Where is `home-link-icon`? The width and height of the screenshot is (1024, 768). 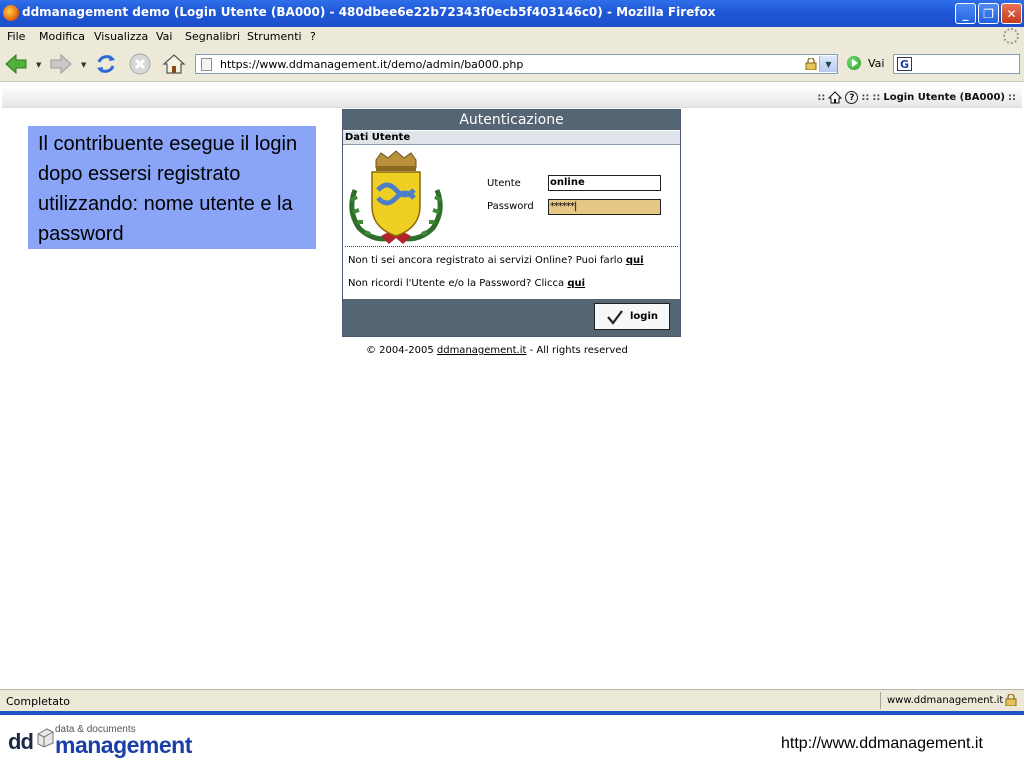
home-link-icon is located at coordinates (835, 97).